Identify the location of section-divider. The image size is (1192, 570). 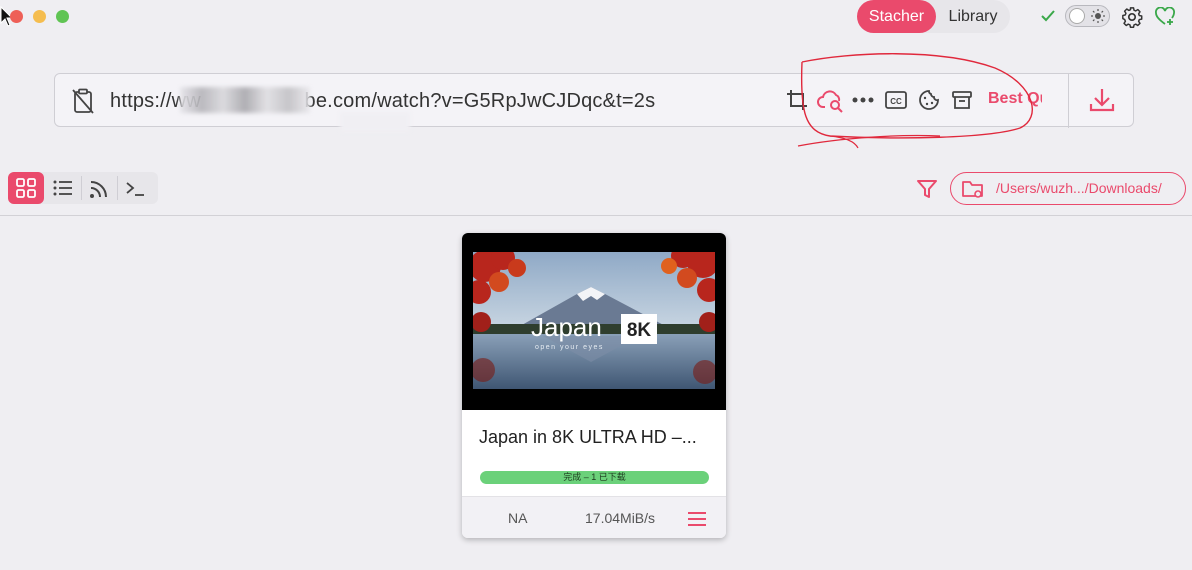
(596, 215).